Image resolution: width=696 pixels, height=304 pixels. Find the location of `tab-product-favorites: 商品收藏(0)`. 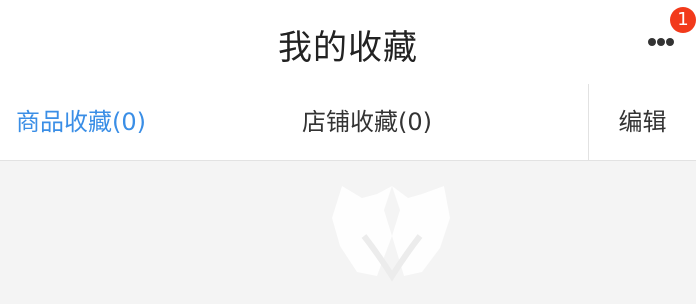

tab-product-favorites: 商品收藏(0) is located at coordinates (81, 122).